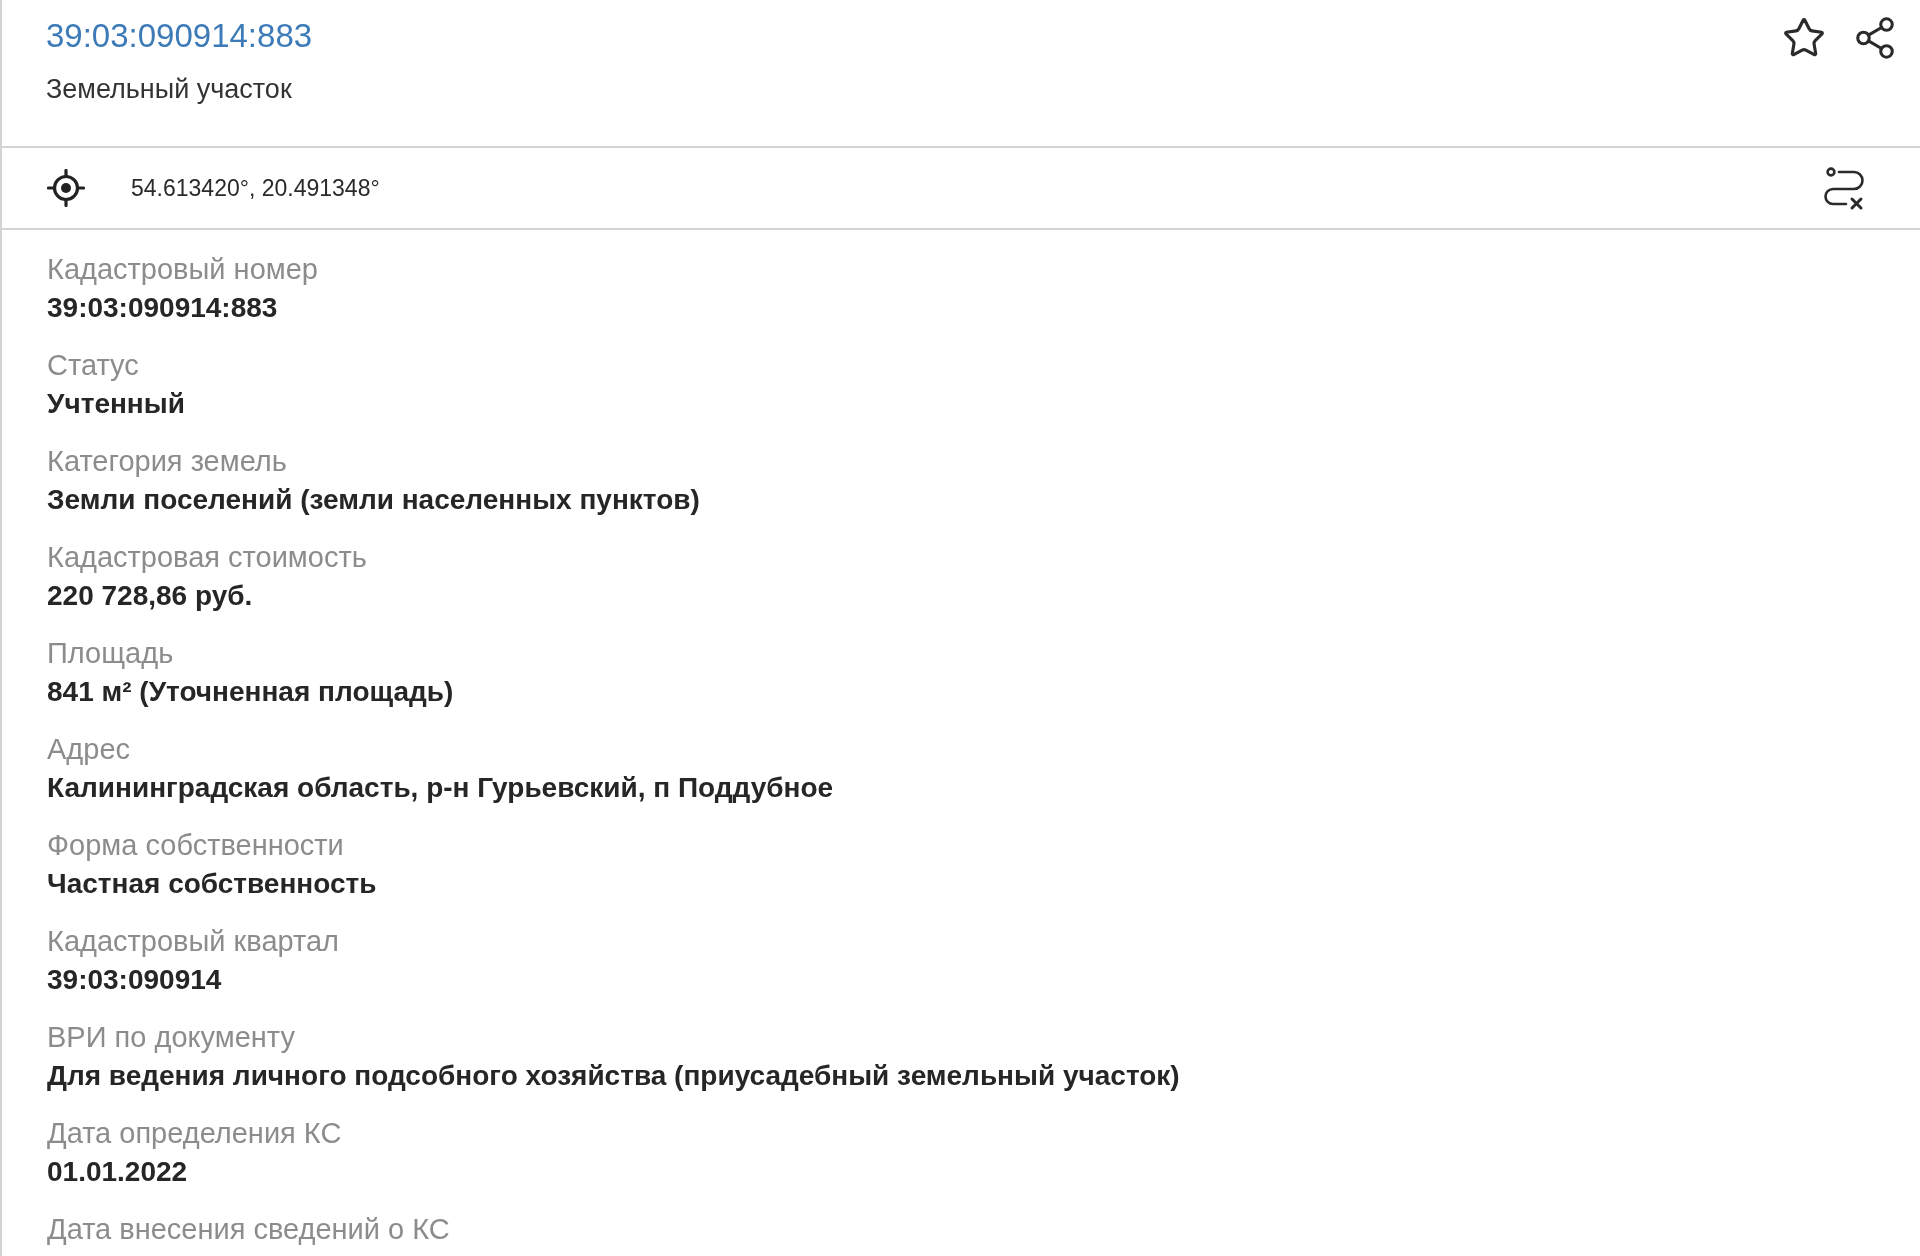 This screenshot has height=1256, width=1920. What do you see at coordinates (212, 884) in the screenshot?
I see `field-value: Частная собственность` at bounding box center [212, 884].